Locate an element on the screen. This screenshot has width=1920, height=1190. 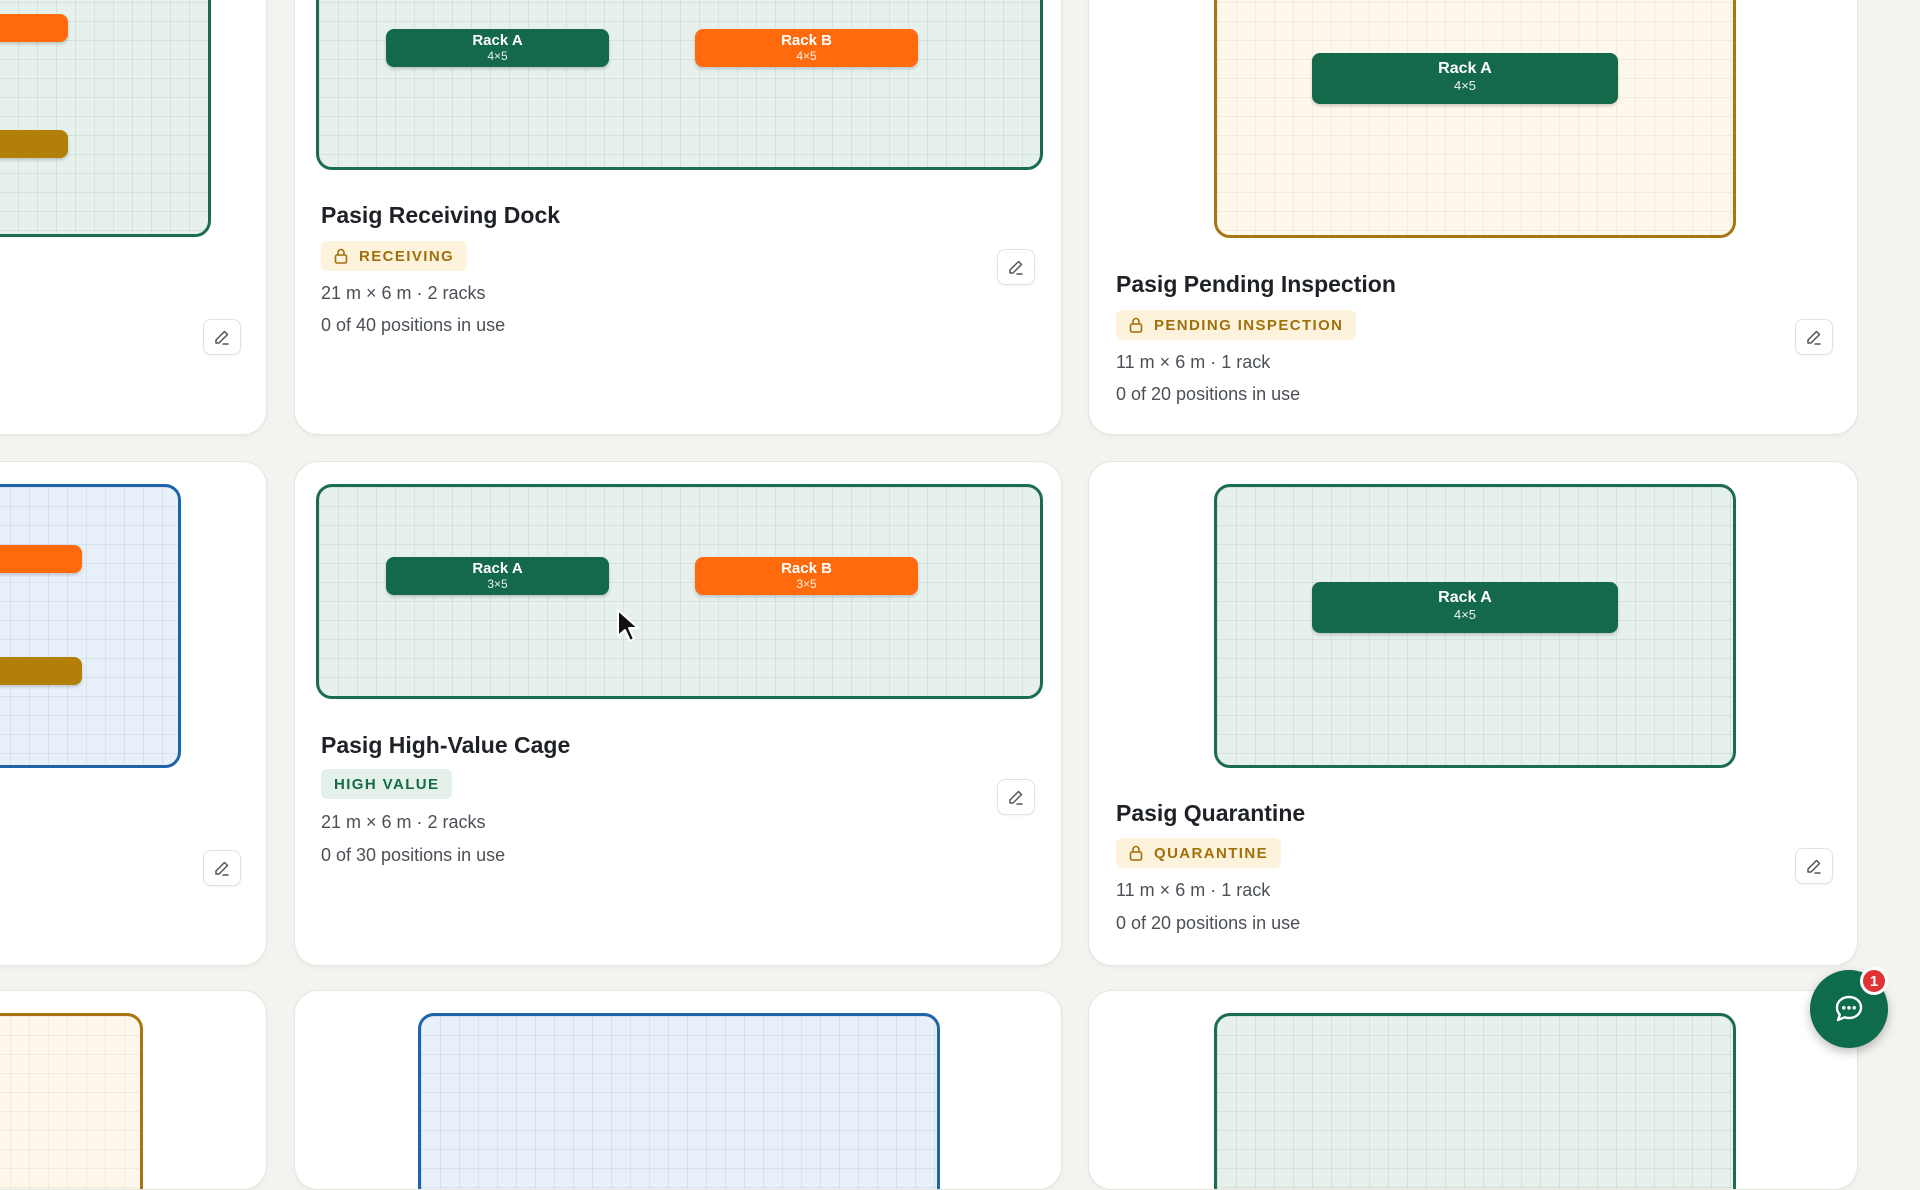
zone-badge-label: RECEIVING is located at coordinates (407, 256).